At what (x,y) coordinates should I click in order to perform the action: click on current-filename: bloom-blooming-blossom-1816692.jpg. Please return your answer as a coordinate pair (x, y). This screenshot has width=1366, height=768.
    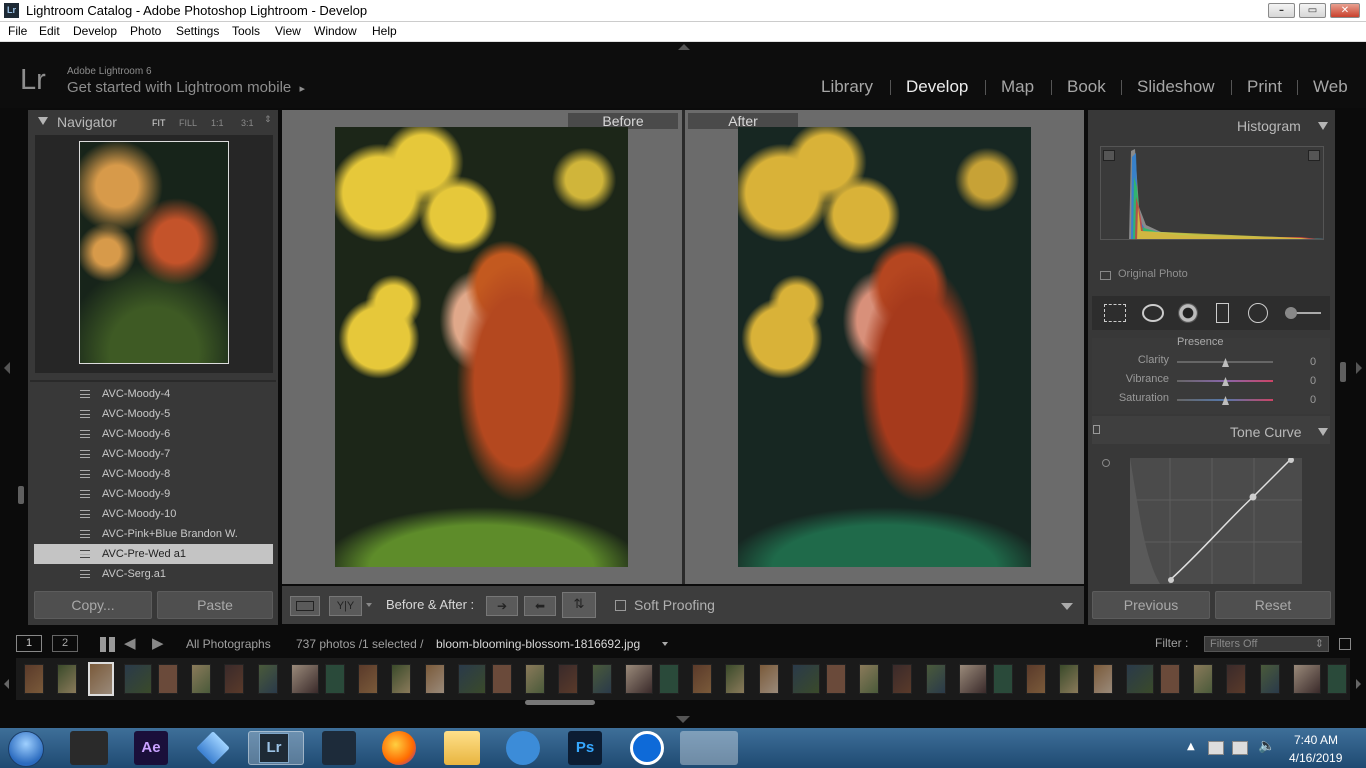
    Looking at the image, I should click on (538, 644).